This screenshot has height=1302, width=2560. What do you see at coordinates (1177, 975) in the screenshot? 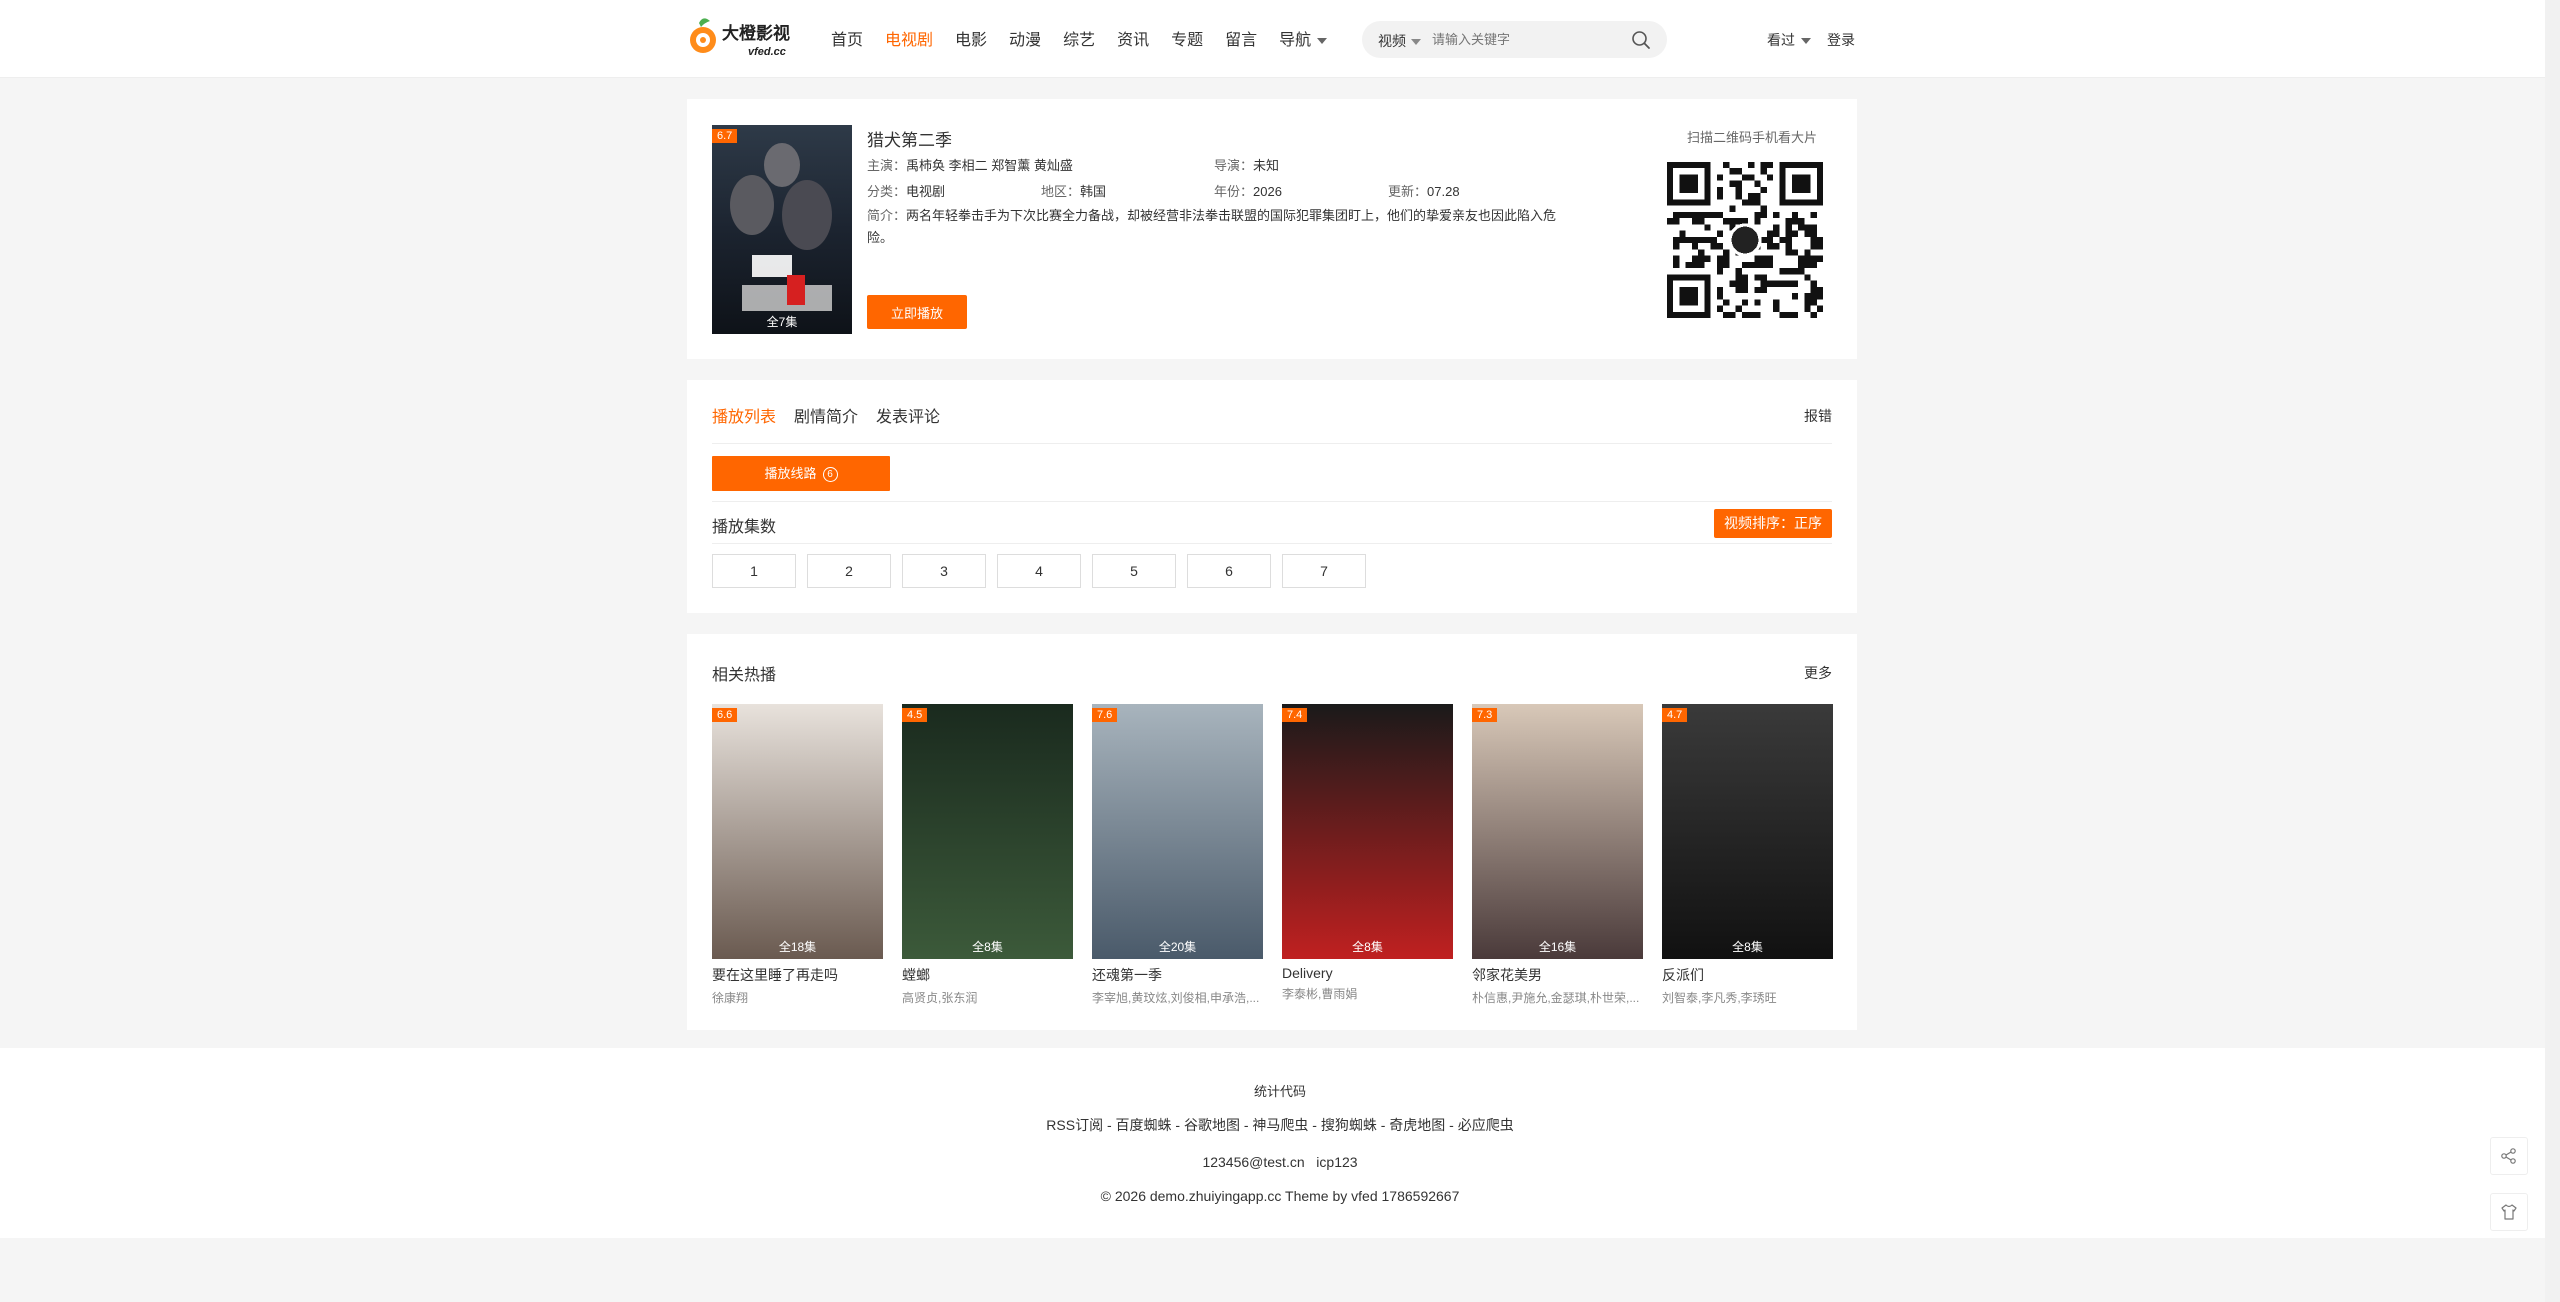
I see `related-name: 还魂第一季` at bounding box center [1177, 975].